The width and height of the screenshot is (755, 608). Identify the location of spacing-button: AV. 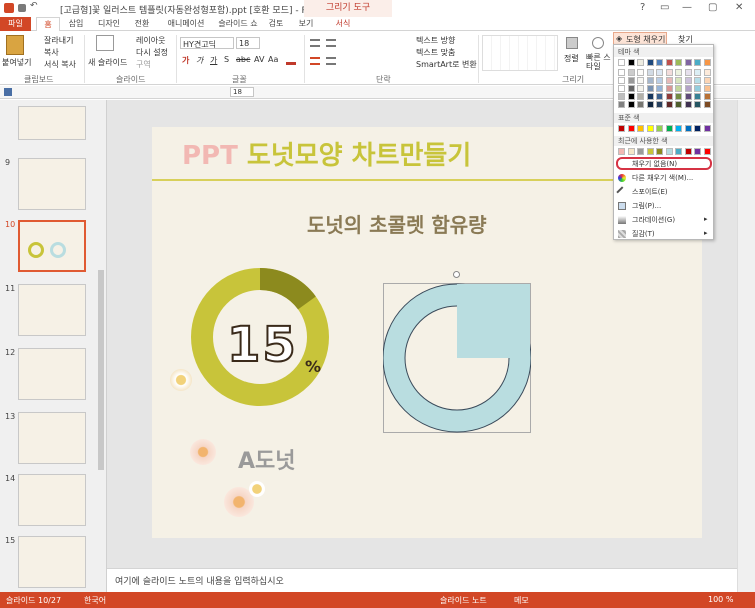
(259, 59).